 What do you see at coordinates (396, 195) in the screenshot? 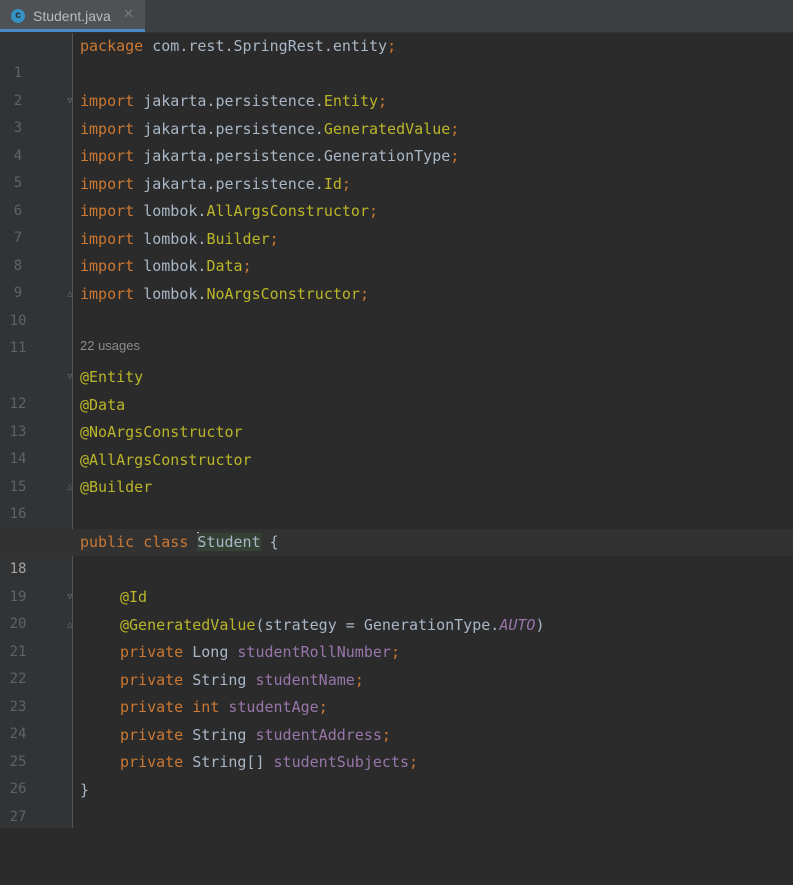
I see `code-line: 6 import jakarta.persistence.Id;` at bounding box center [396, 195].